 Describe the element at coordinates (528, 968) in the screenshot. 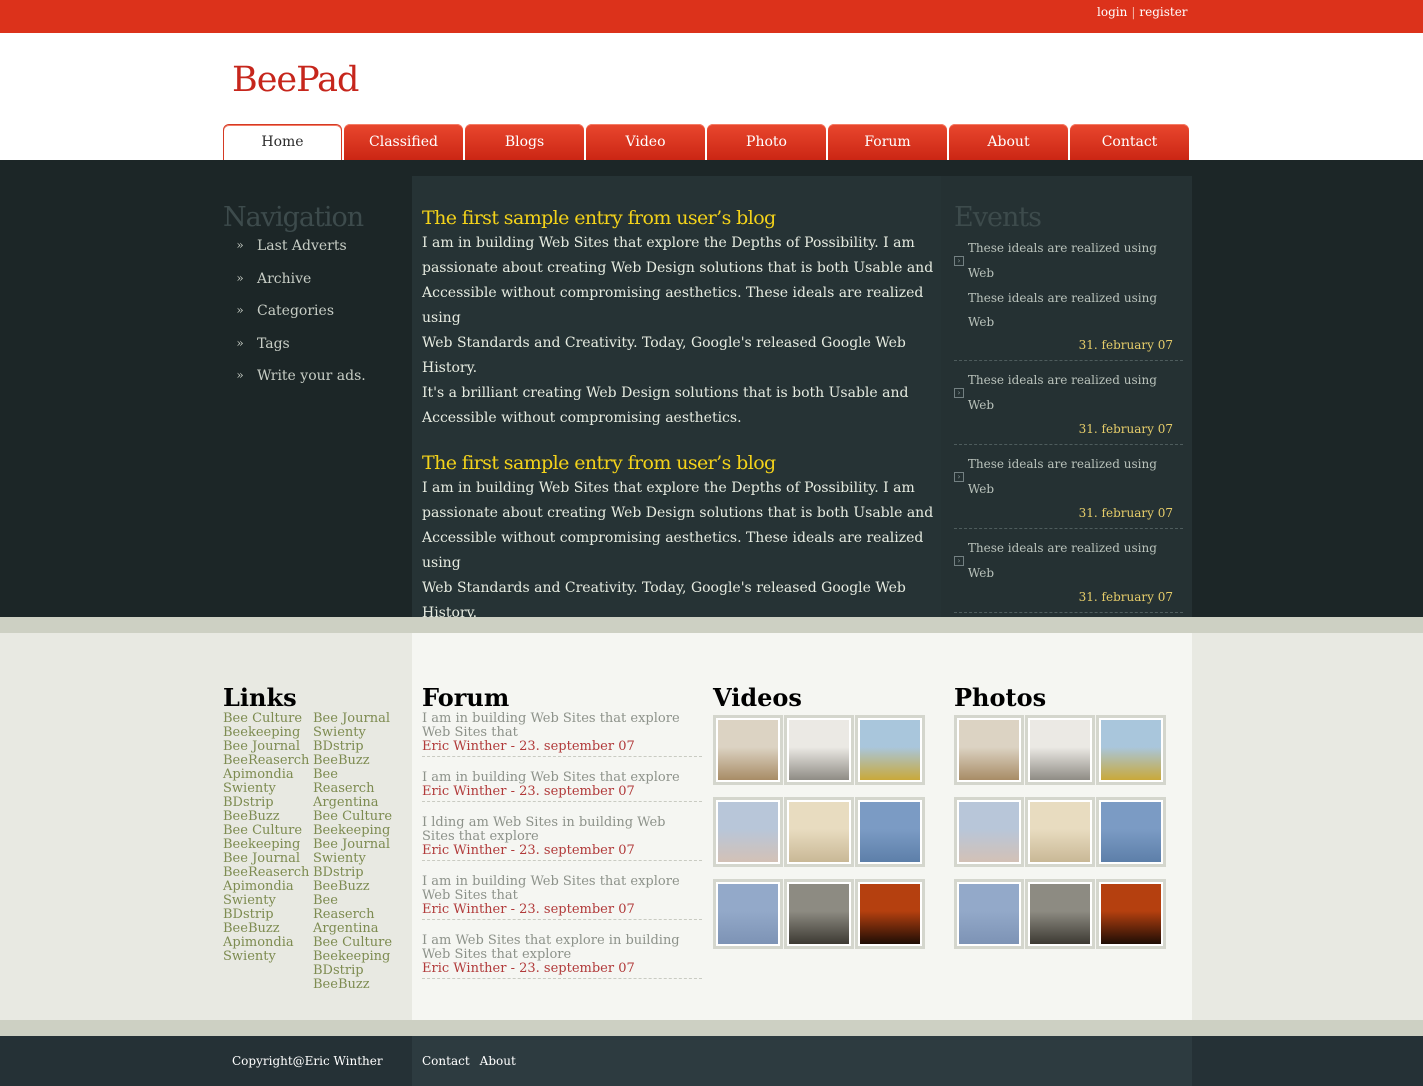

I see `forum-author-date: Eric Winther - 23. september 07` at that location.